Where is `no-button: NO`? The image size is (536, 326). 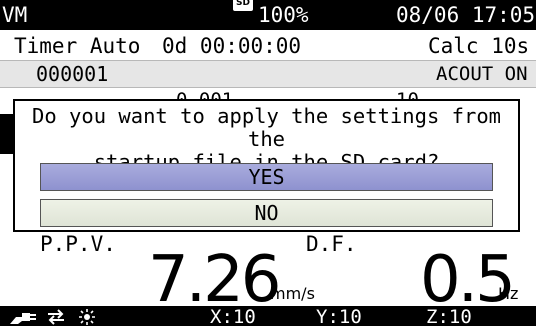 no-button: NO is located at coordinates (266, 213).